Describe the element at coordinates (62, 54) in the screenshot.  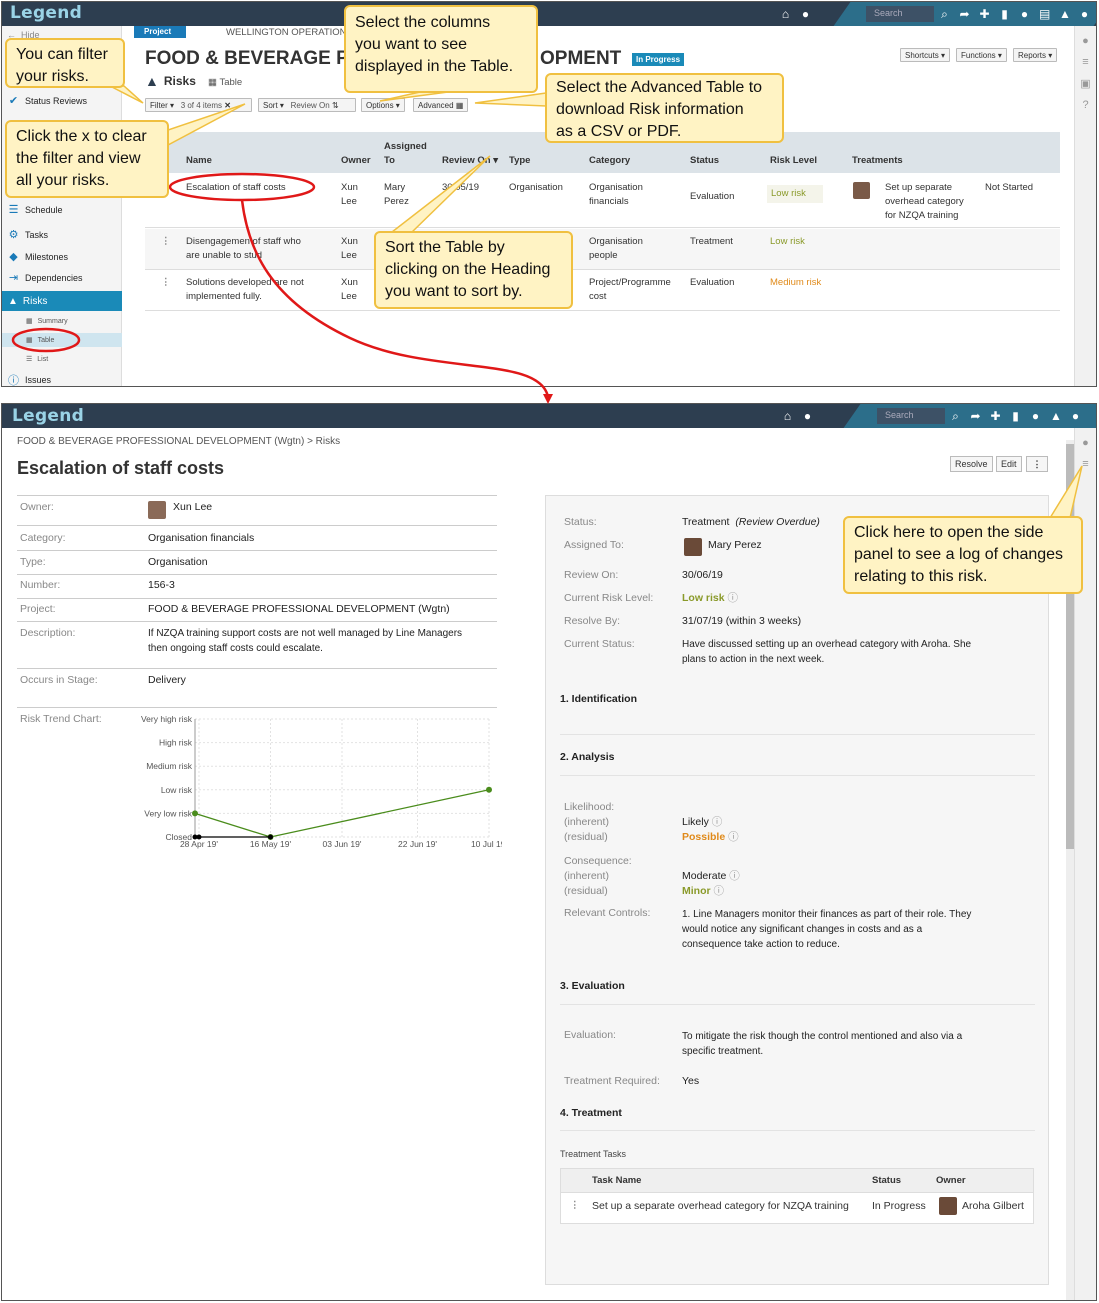
I see `callout-line: You can filter` at that location.